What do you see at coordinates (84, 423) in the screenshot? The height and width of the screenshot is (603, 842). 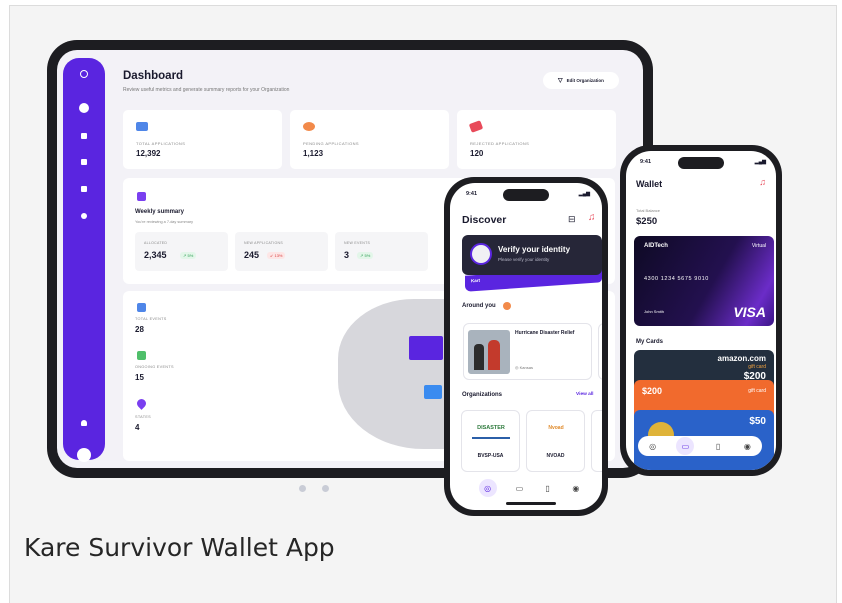 I see `bell-icon` at bounding box center [84, 423].